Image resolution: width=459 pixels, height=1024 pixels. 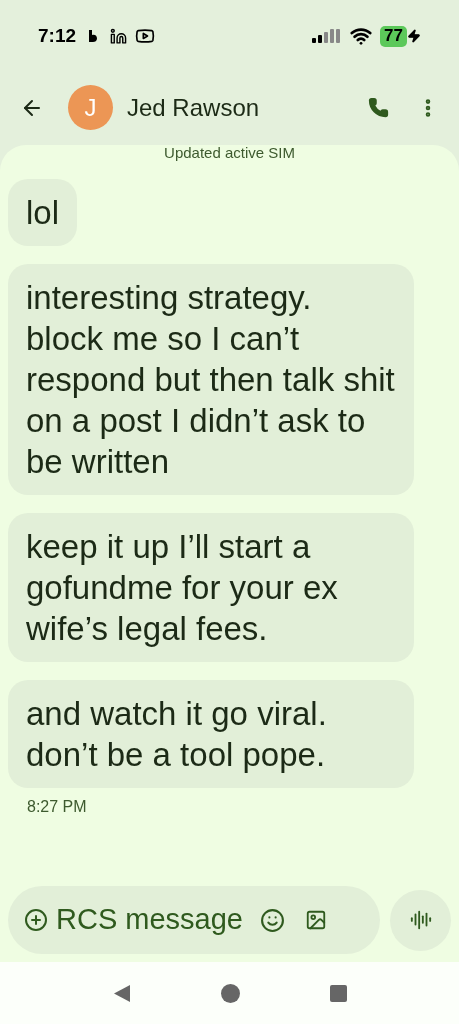 What do you see at coordinates (229, 153) in the screenshot?
I see `system-note: Updated active SIM` at bounding box center [229, 153].